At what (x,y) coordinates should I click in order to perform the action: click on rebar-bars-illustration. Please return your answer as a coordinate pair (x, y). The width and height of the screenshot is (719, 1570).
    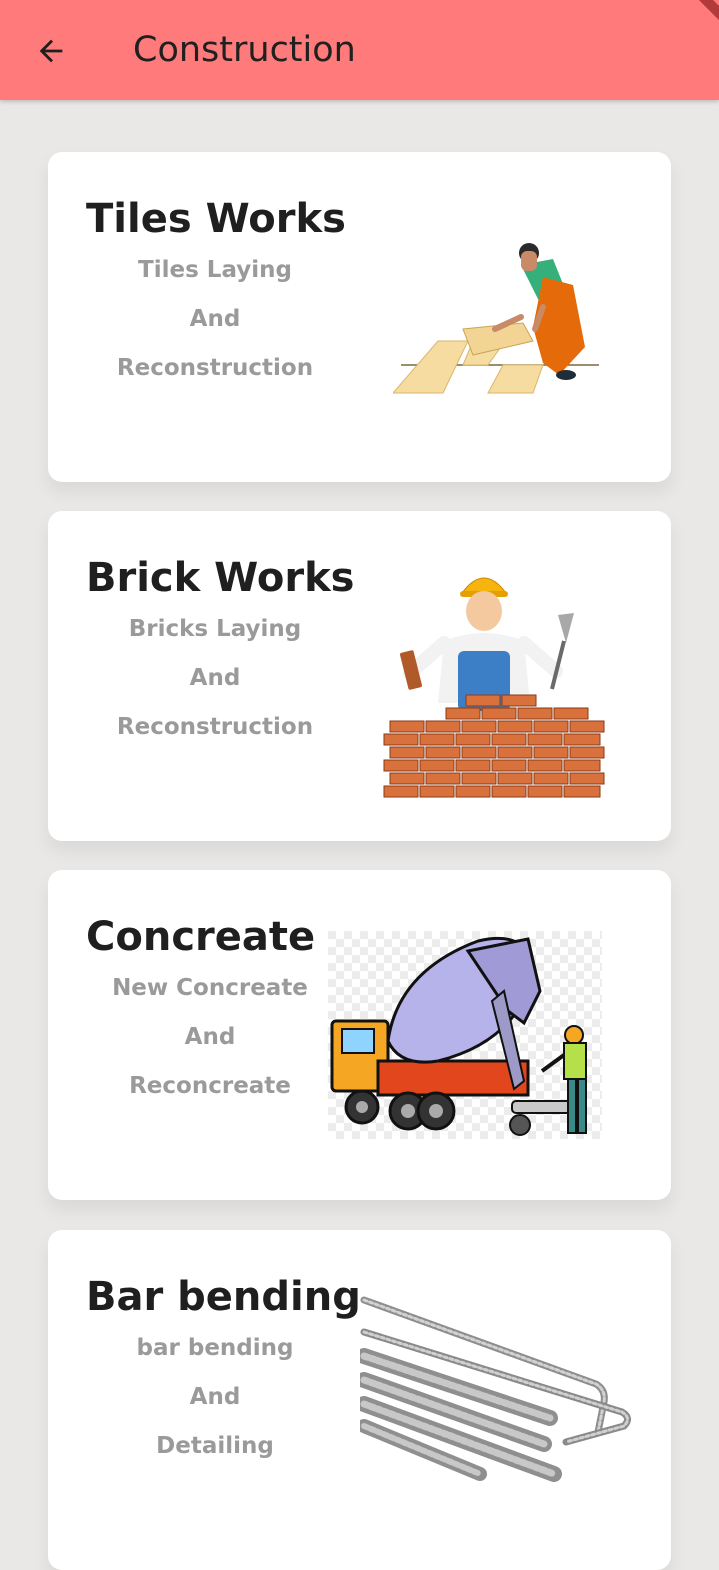
    Looking at the image, I should click on (495, 1389).